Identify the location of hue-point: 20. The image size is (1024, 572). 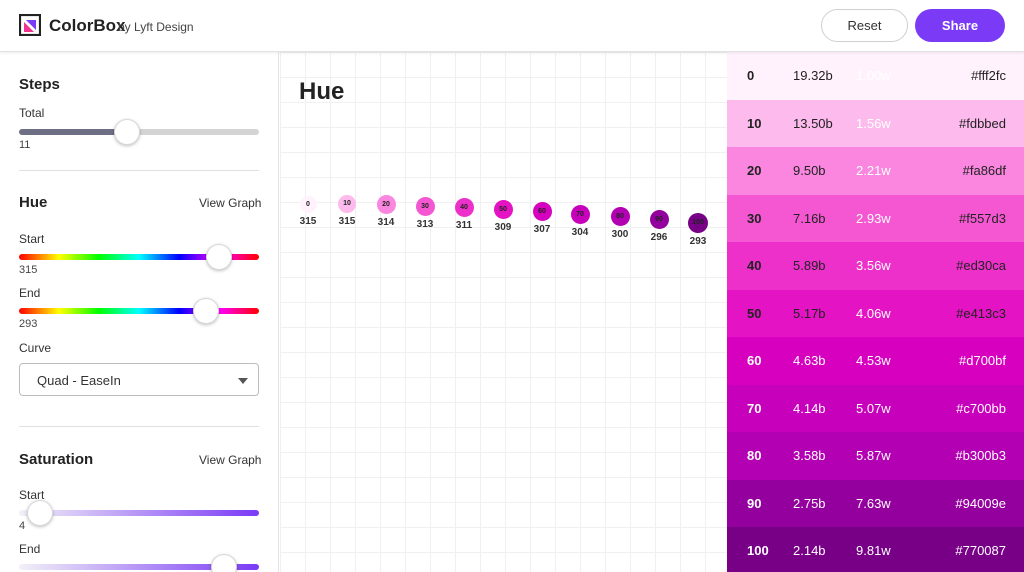
(386, 204).